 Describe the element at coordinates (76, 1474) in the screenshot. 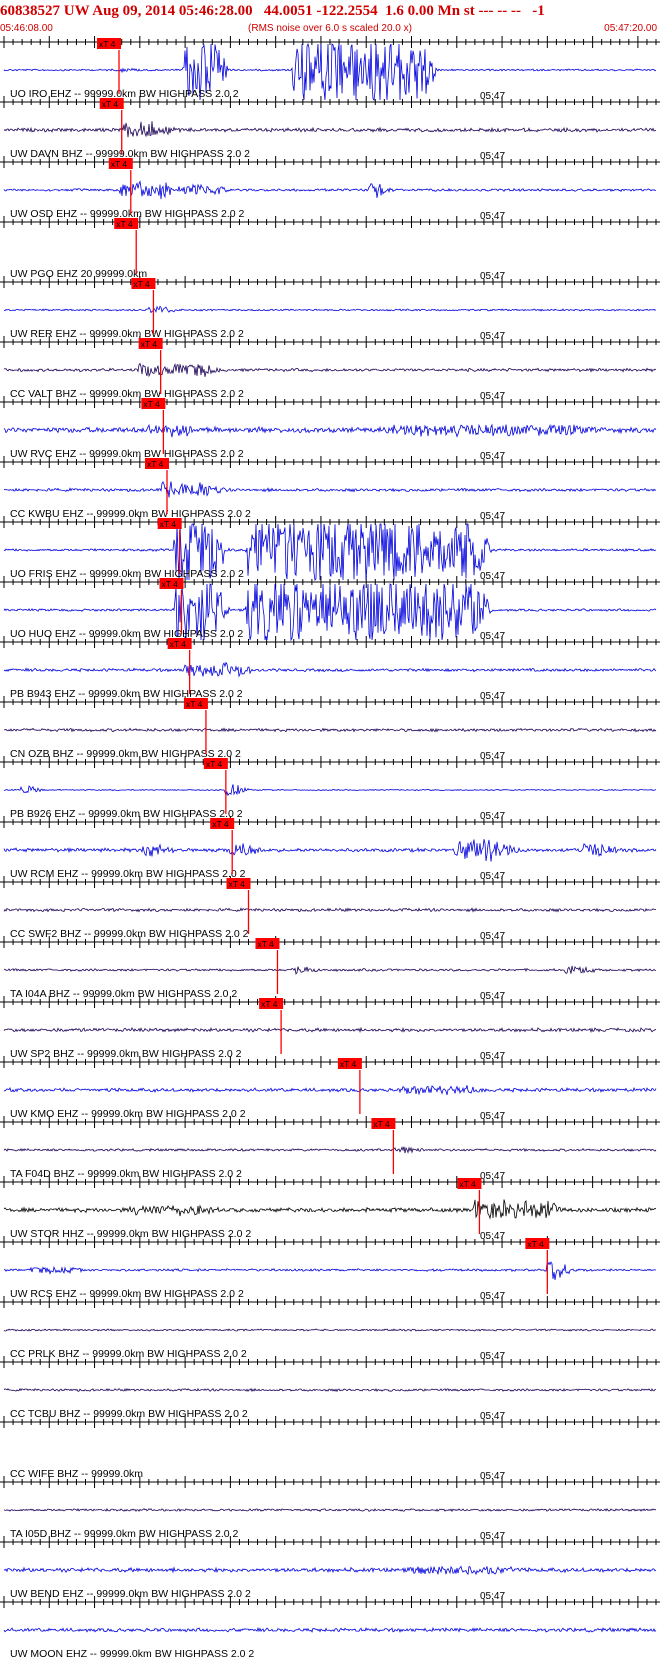

I see `trace-23: CC WIFE BHZ -- 99999.0km` at that location.